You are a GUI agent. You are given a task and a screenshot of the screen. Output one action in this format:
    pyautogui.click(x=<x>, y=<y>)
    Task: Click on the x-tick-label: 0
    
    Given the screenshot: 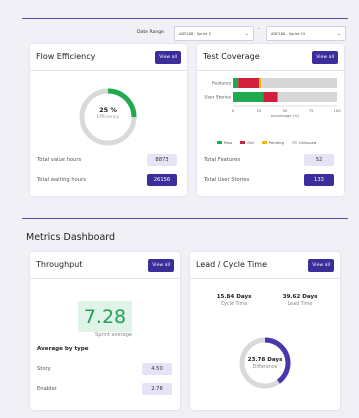 What is the action you would take?
    pyautogui.click(x=233, y=110)
    